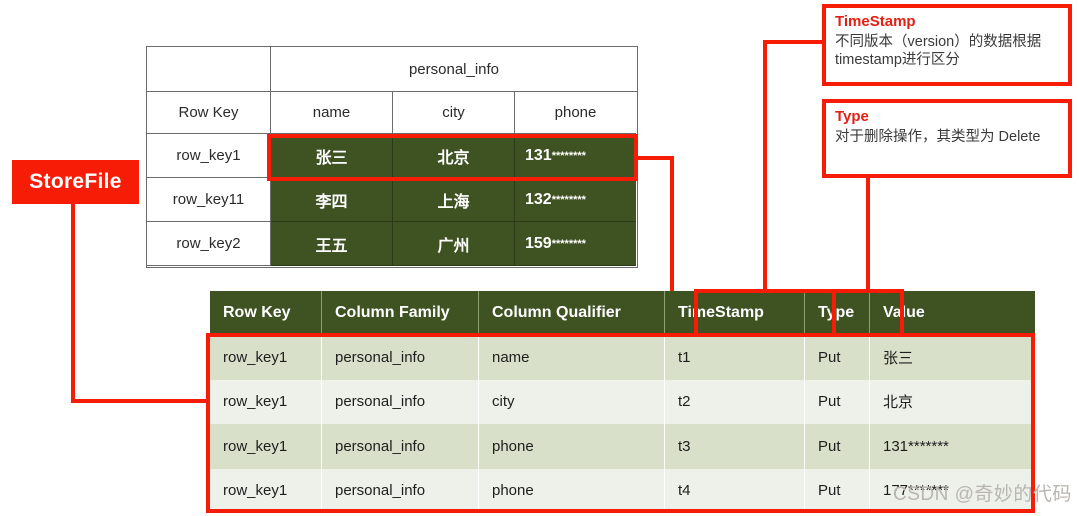  Describe the element at coordinates (735, 446) in the screenshot. I see `kv-cell-timestamp: t3` at that location.